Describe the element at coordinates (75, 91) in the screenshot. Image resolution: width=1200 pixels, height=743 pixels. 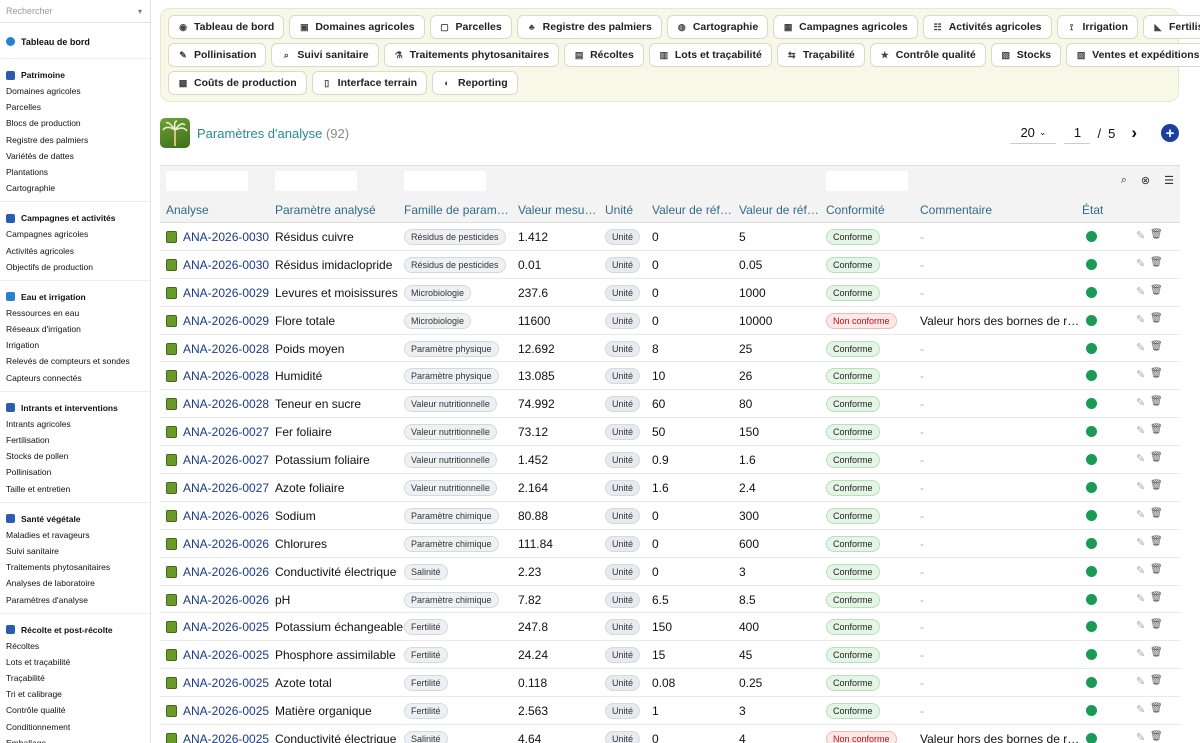
I see `sidebar-item: Domaines agricoles` at that location.